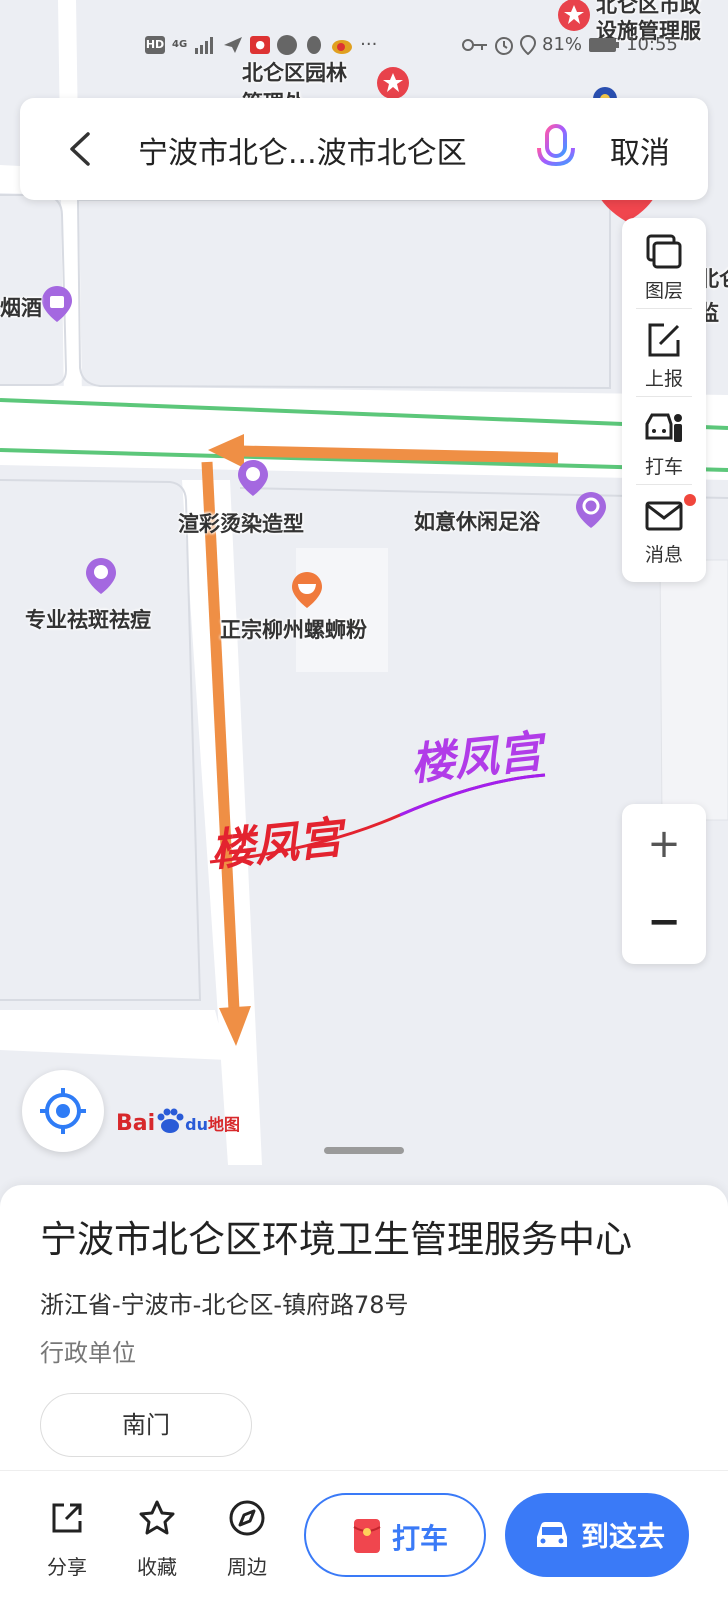 Image resolution: width=728 pixels, height=1600 pixels. What do you see at coordinates (528, 44) in the screenshot?
I see `location-icon` at bounding box center [528, 44].